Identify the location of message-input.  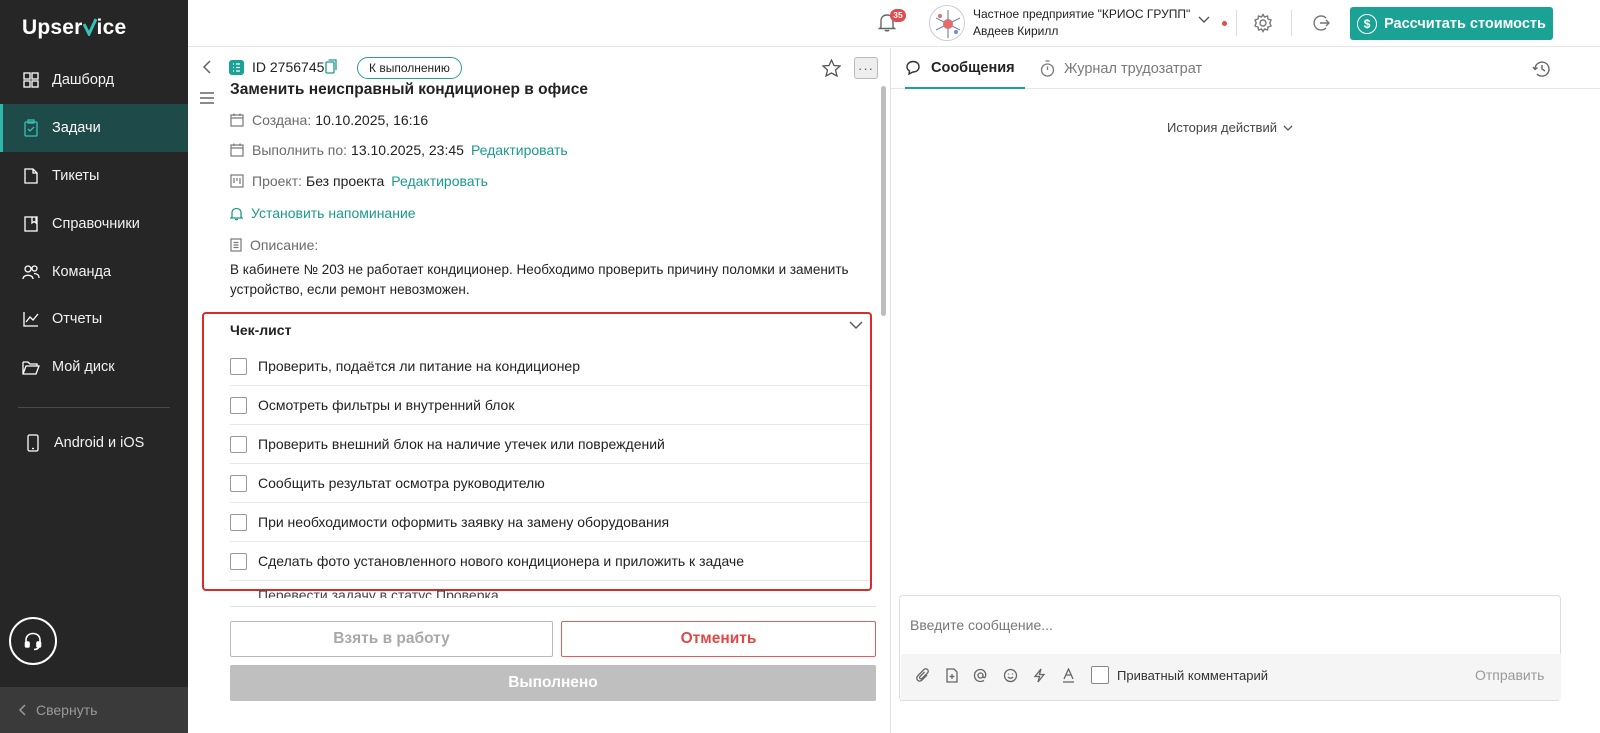
(1230, 625).